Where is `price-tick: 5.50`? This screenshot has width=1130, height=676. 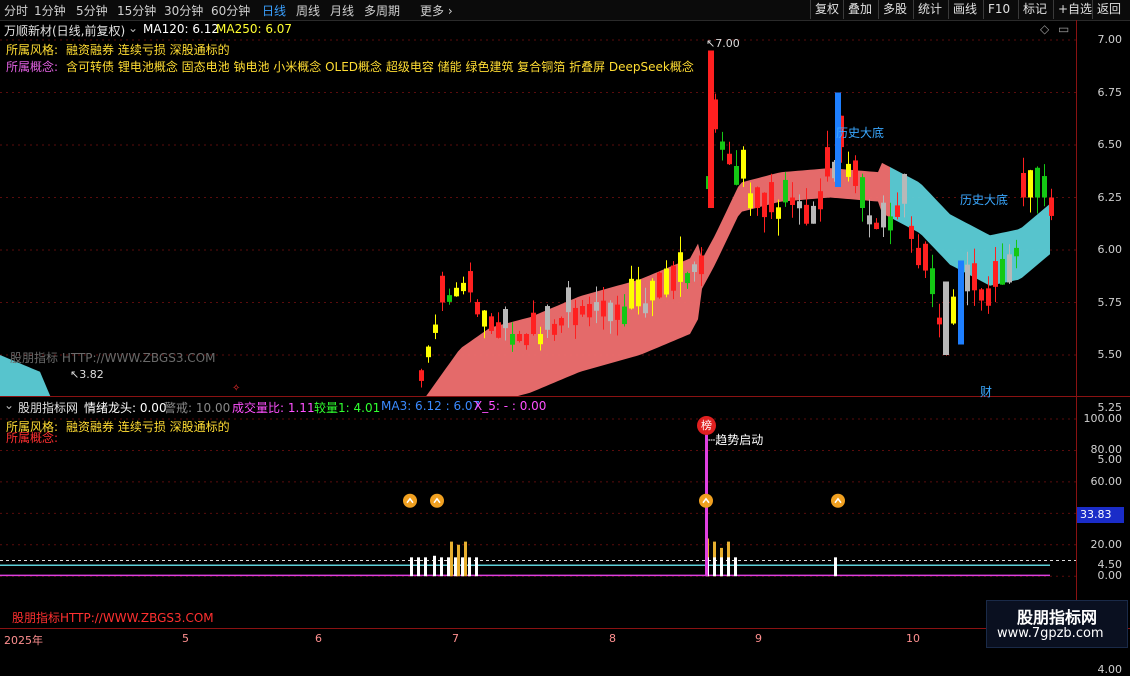
price-tick: 5.50 is located at coordinates (1110, 354).